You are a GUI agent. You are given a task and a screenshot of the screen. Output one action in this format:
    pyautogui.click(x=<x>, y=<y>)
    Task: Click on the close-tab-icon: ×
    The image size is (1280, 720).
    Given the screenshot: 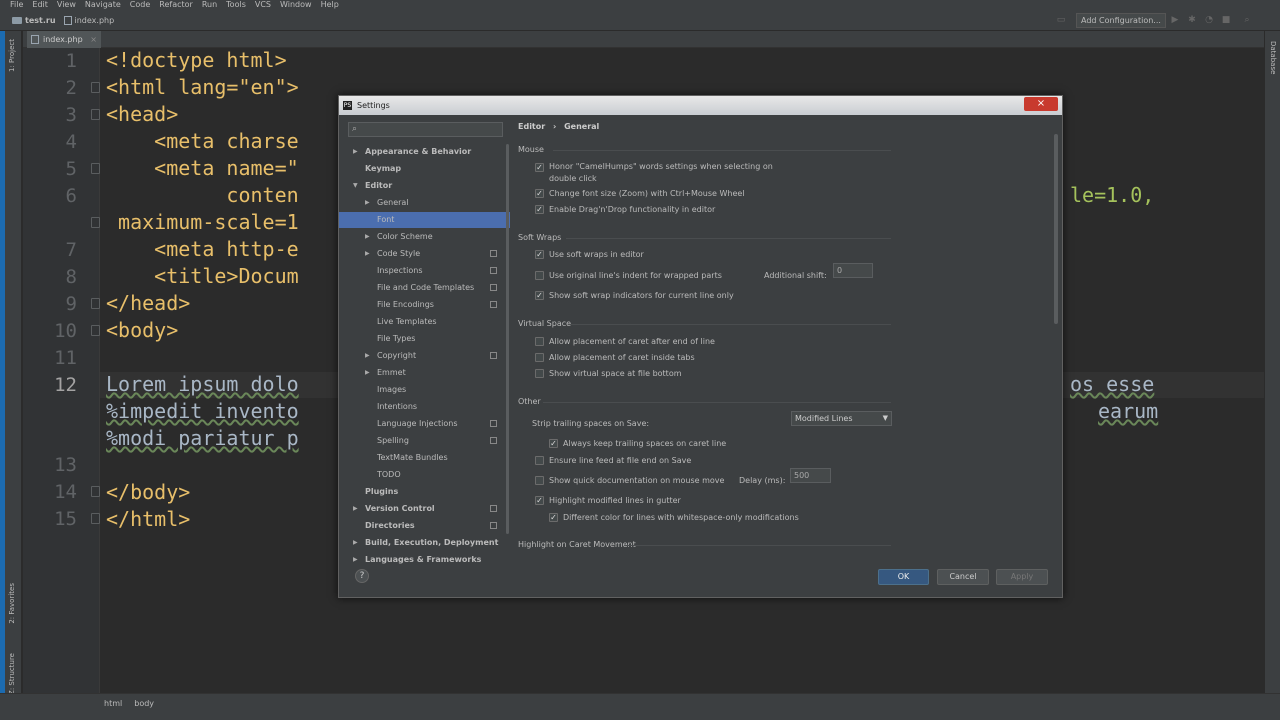 What is the action you would take?
    pyautogui.click(x=93, y=39)
    